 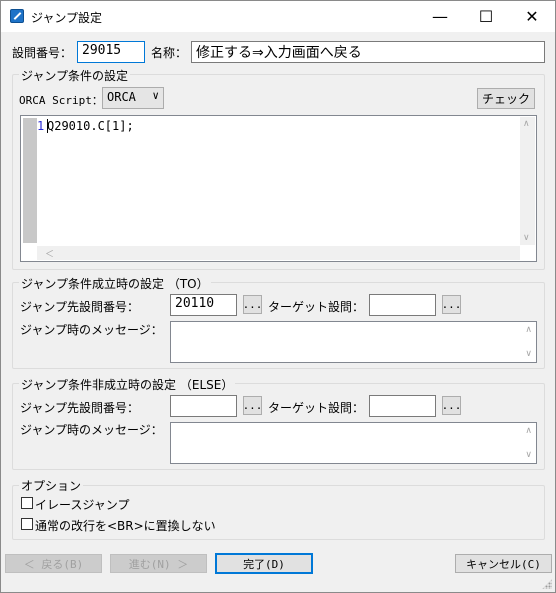 I want to click on else-target-field, so click(x=402, y=406).